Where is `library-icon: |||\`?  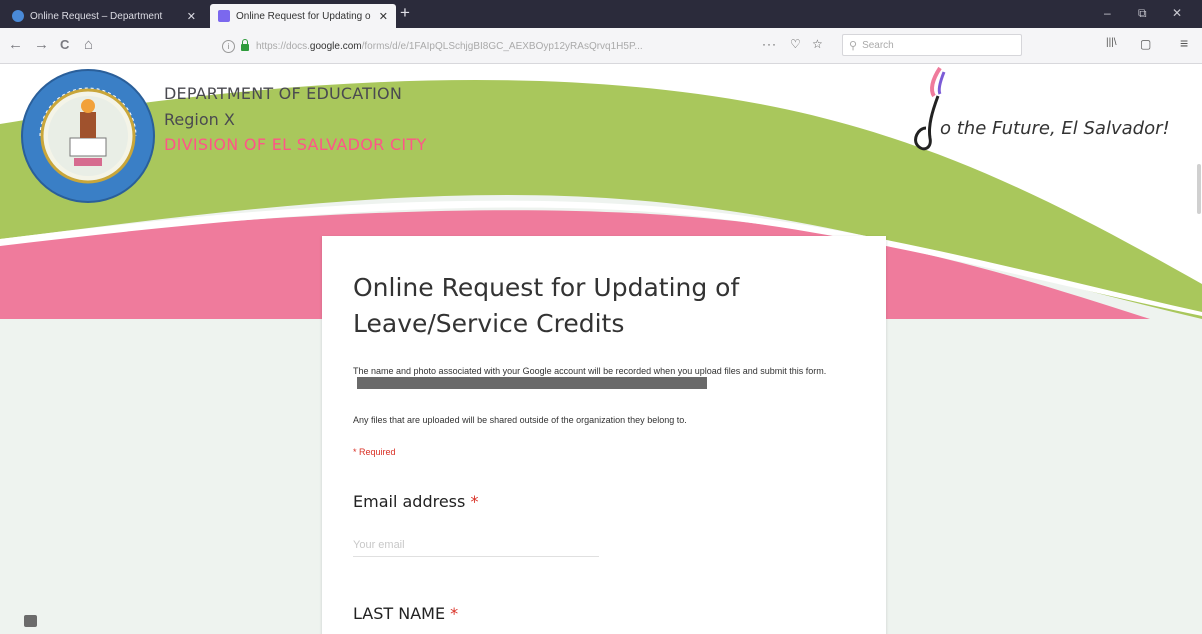
library-icon: |||\ is located at coordinates (1111, 42).